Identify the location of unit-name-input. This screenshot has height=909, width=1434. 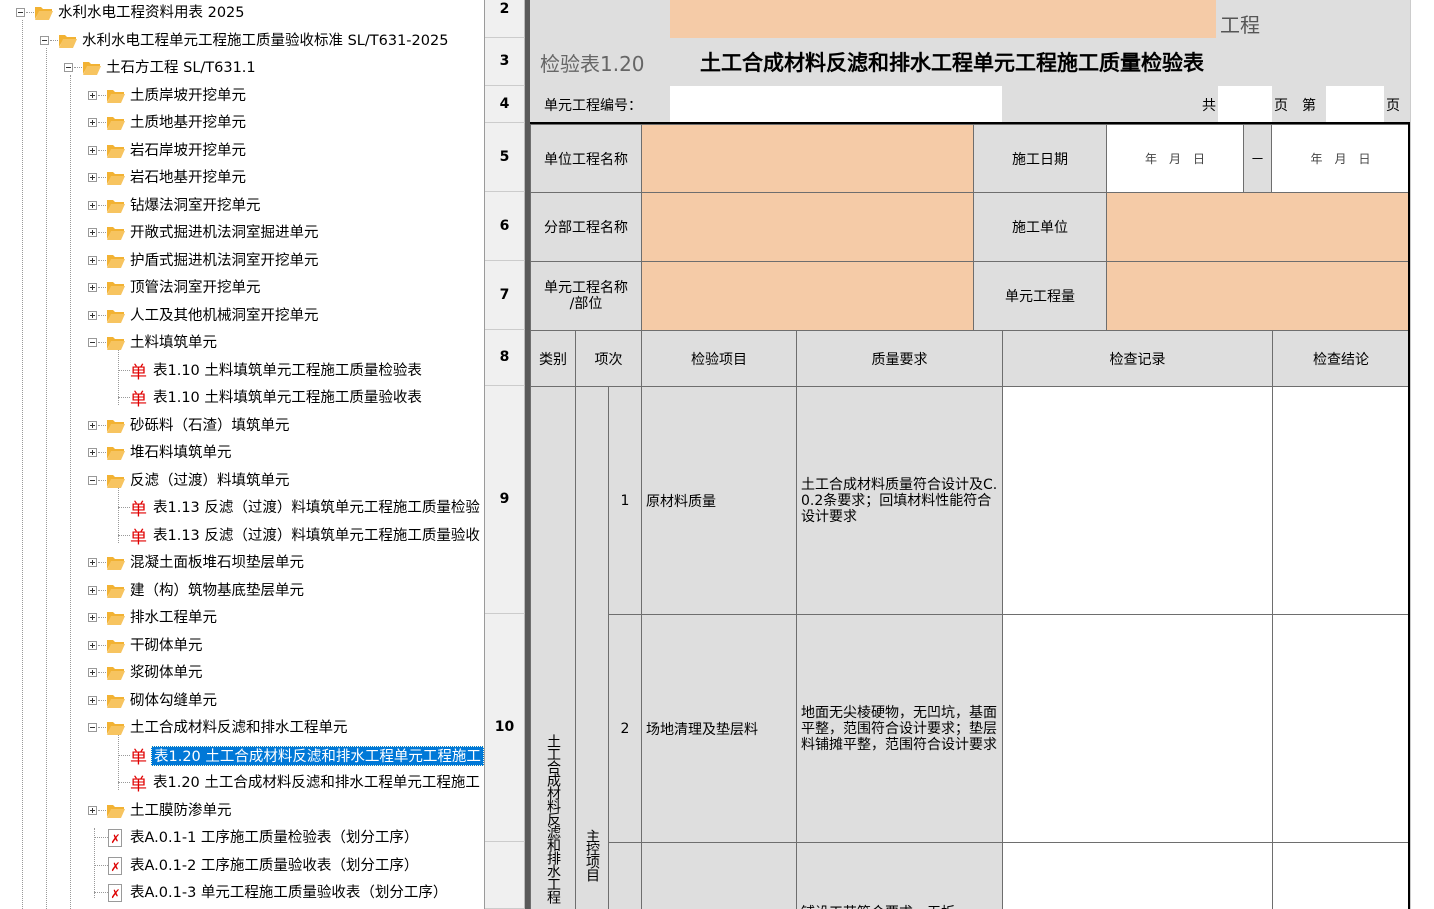
(807, 296).